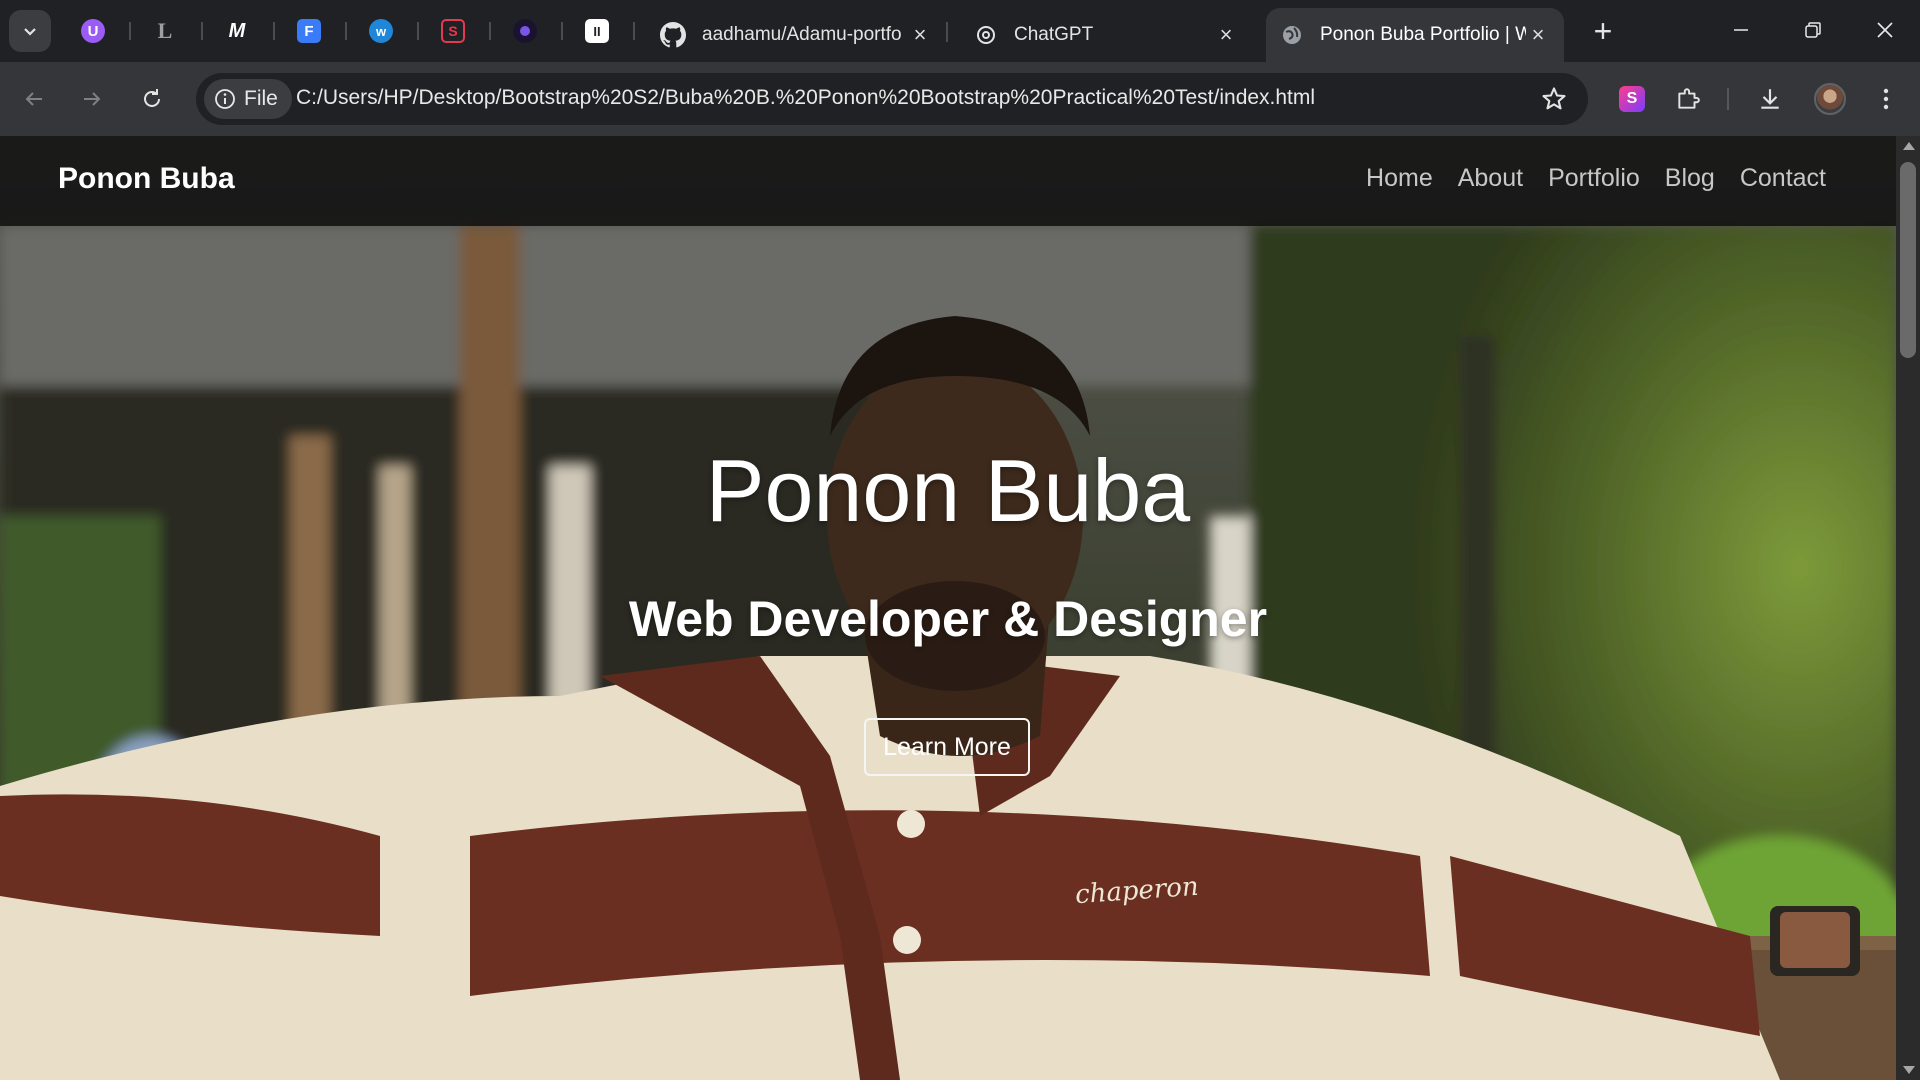  Describe the element at coordinates (225, 99) in the screenshot. I see `info-icon` at that location.